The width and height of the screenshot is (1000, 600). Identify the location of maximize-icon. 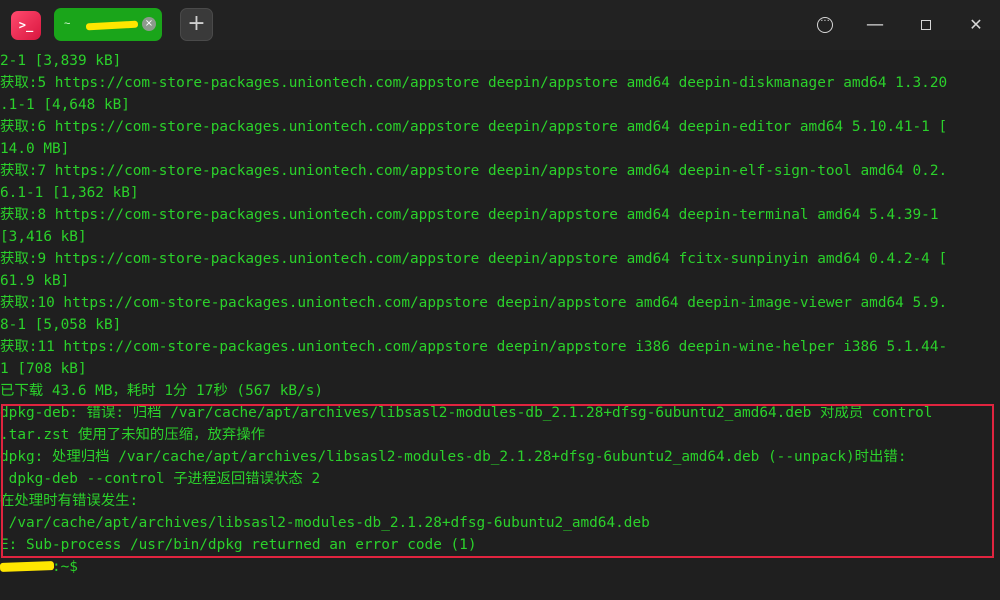
(926, 25).